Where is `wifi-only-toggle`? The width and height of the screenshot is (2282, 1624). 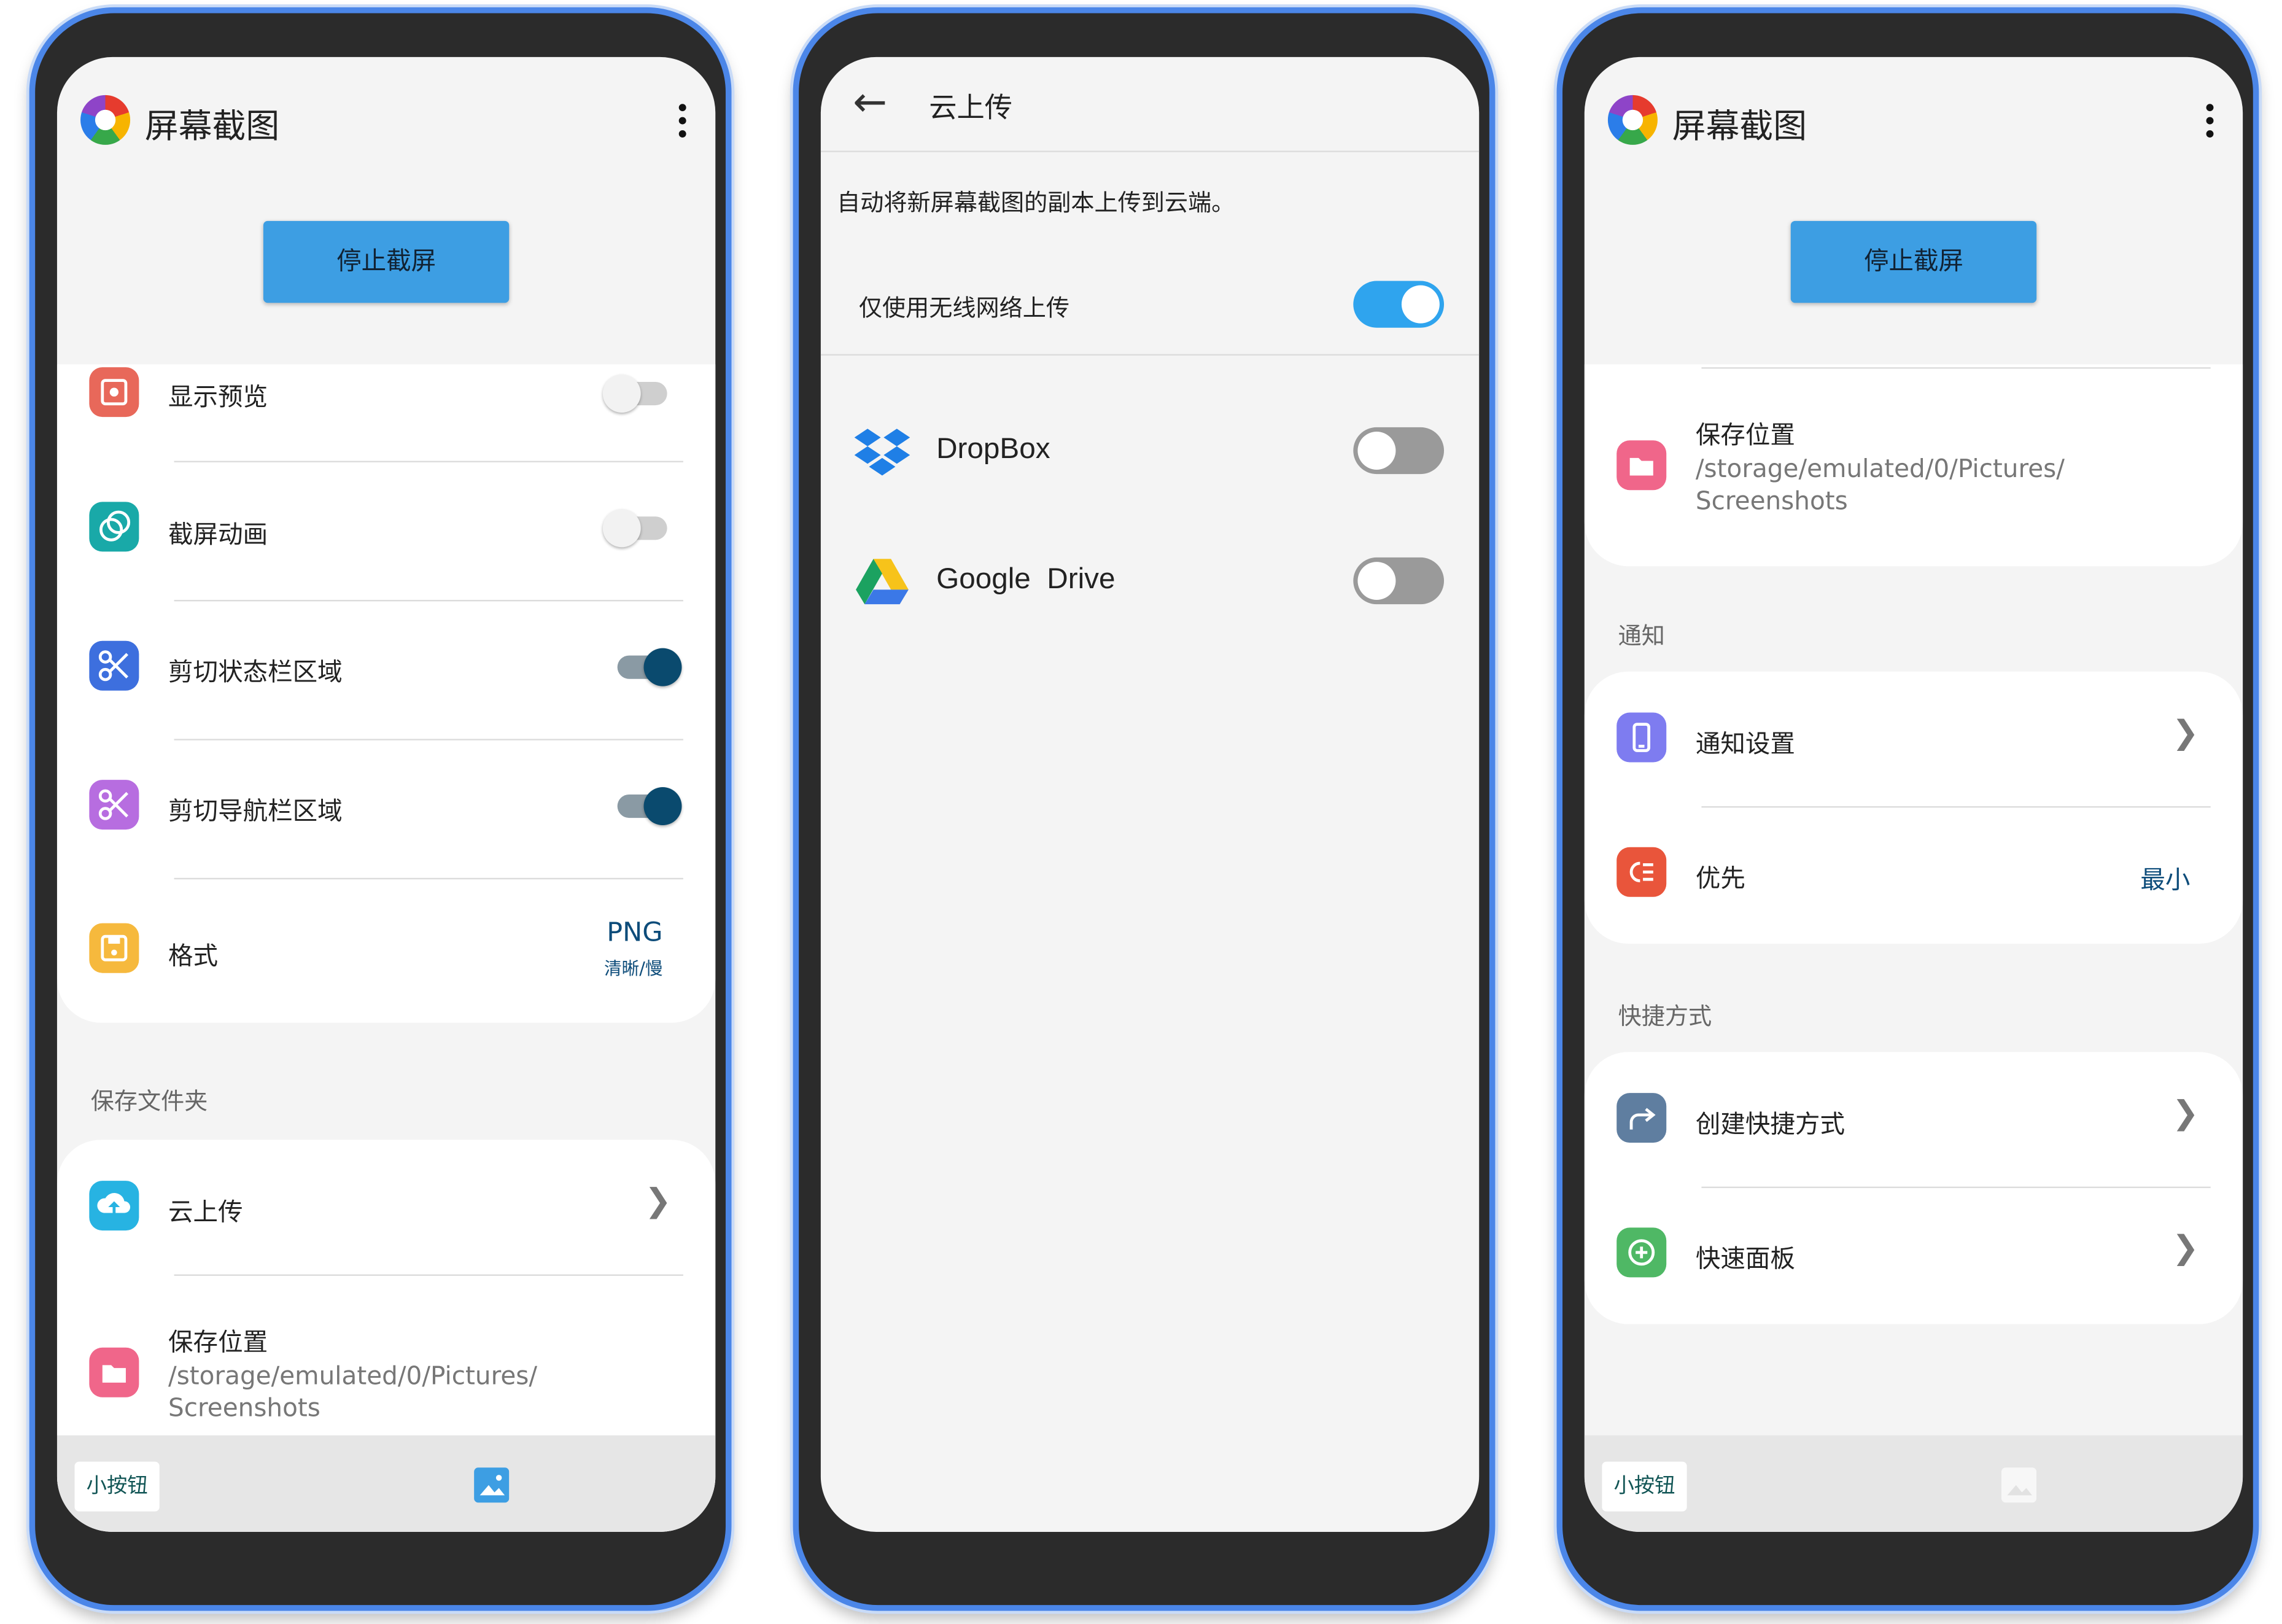
wifi-only-toggle is located at coordinates (1399, 304).